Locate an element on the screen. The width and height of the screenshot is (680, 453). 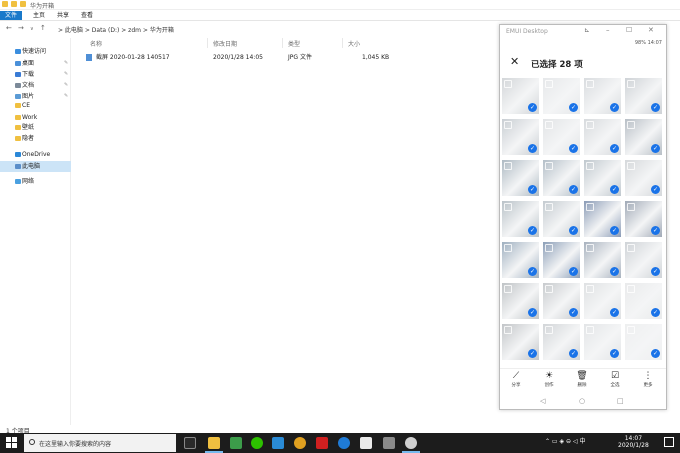
mail-icon is located at coordinates (366, 443).